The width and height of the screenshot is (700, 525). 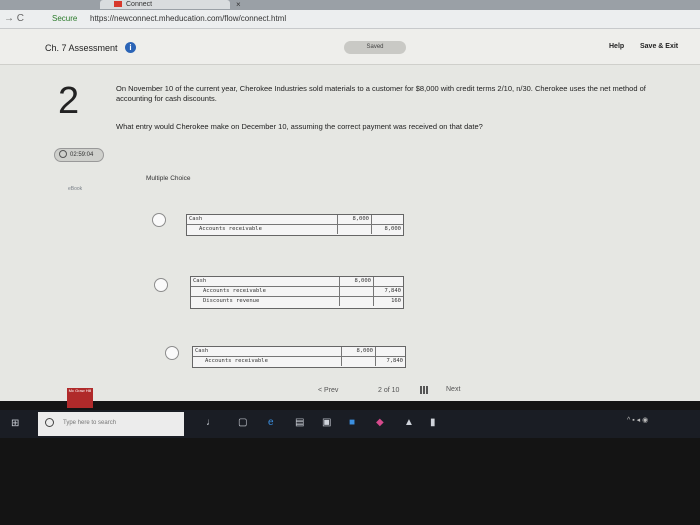 What do you see at coordinates (65, 18) in the screenshot?
I see `secure-indicator: Secure` at bounding box center [65, 18].